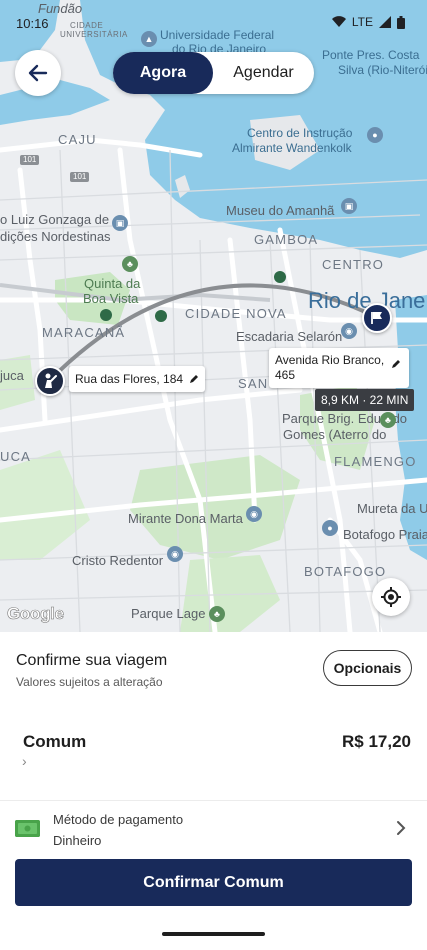 Image resolution: width=427 pixels, height=950 pixels. Describe the element at coordinates (30, 160) in the screenshot. I see `road-shield-101-a: 101` at that location.